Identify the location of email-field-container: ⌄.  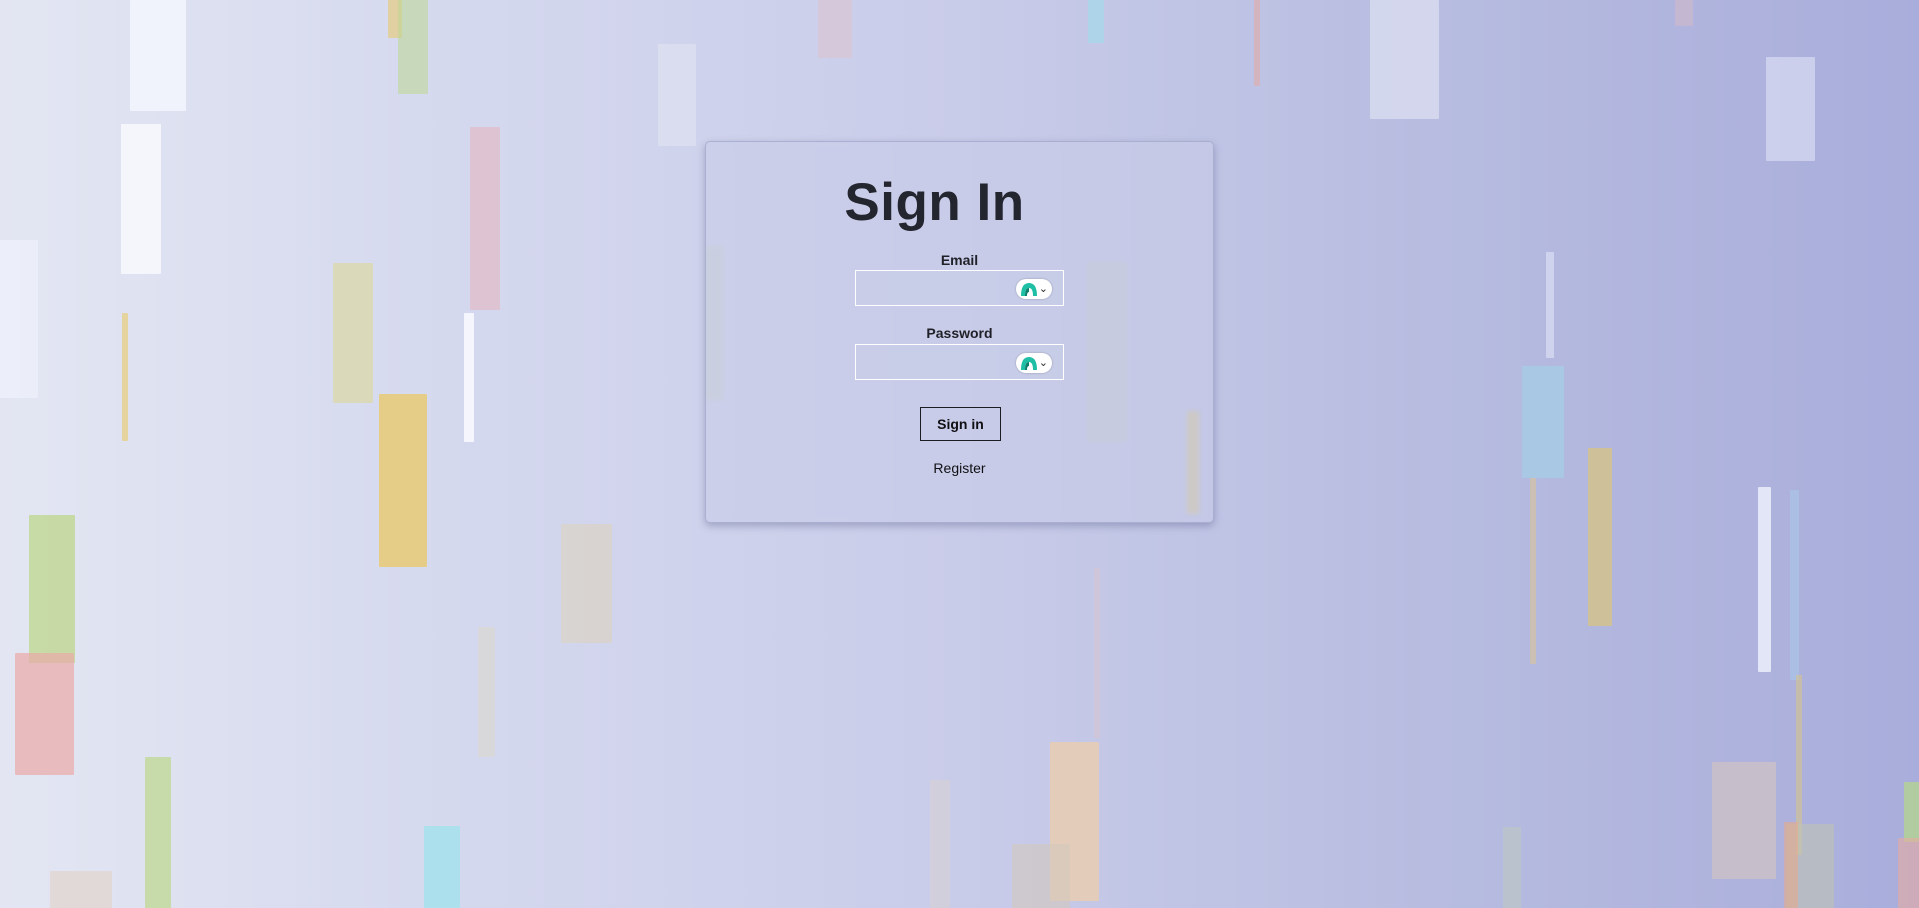
(959, 288).